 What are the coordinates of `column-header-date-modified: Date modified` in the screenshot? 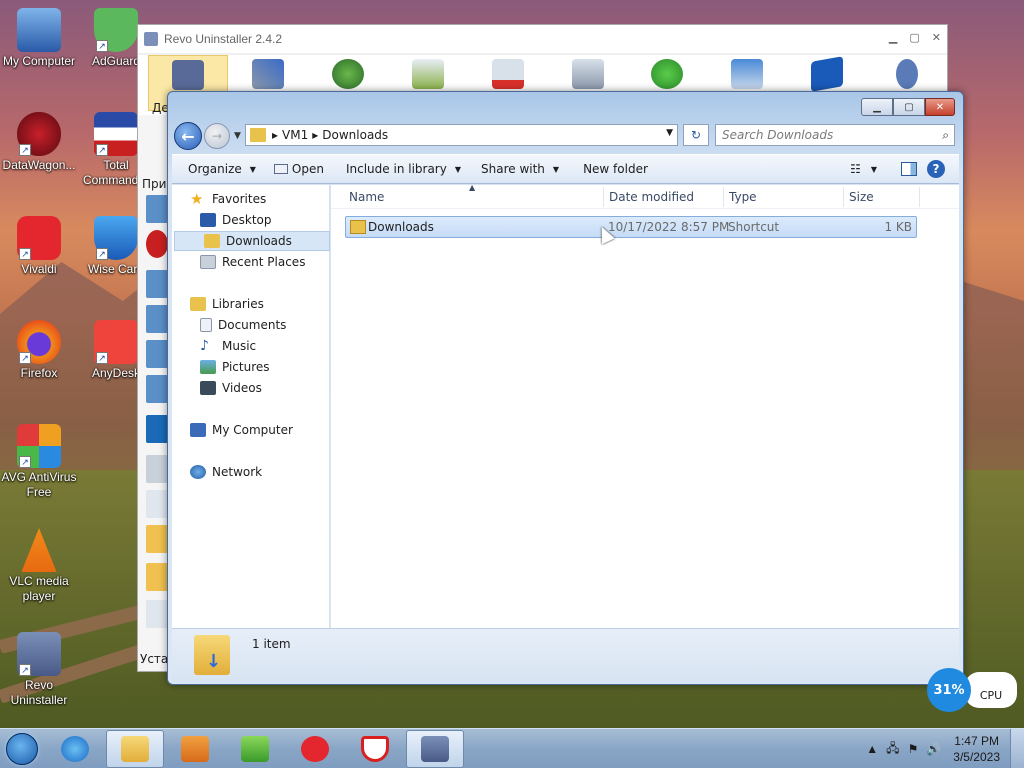 It's located at (651, 197).